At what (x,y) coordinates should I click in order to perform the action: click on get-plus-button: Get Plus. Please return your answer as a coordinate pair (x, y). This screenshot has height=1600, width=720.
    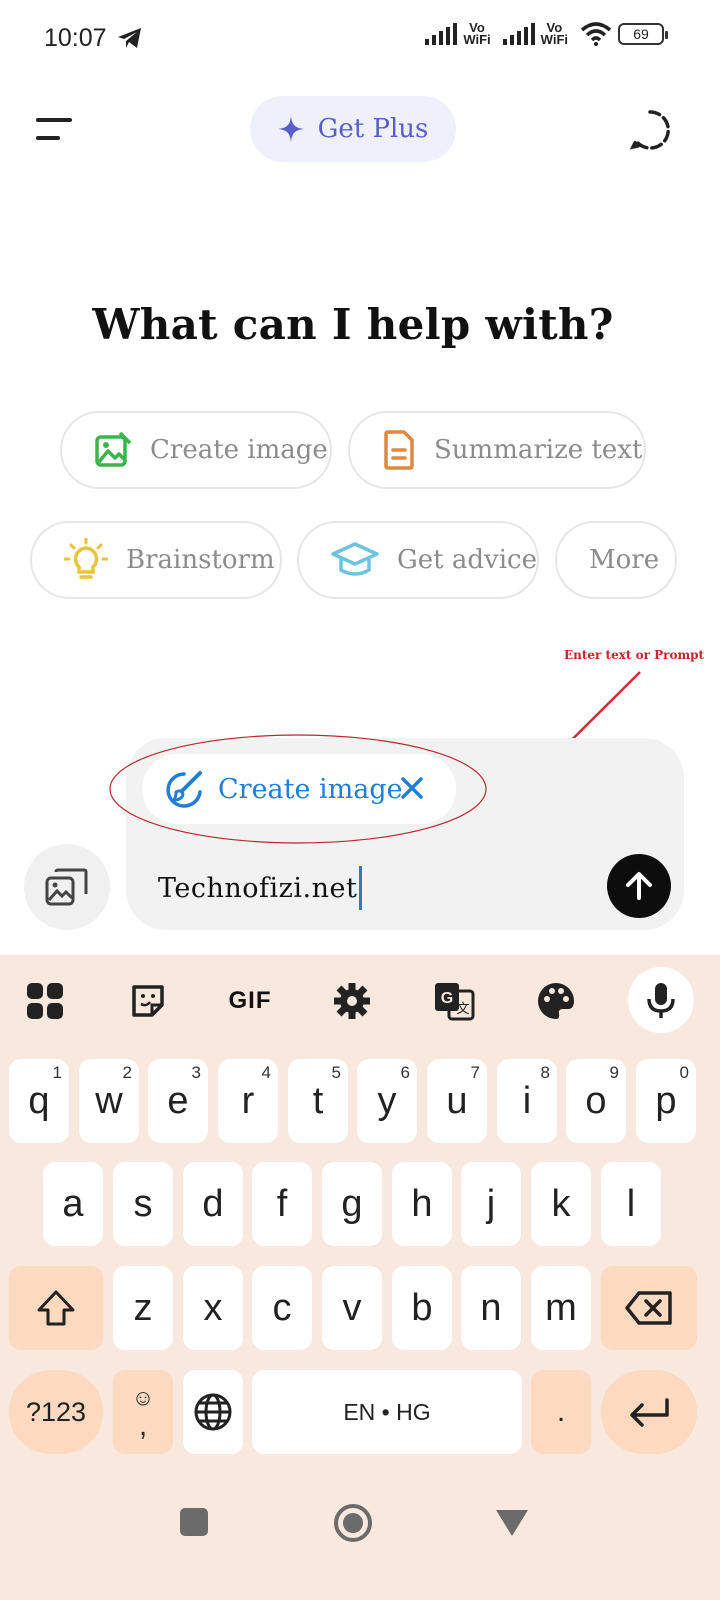
    Looking at the image, I should click on (353, 129).